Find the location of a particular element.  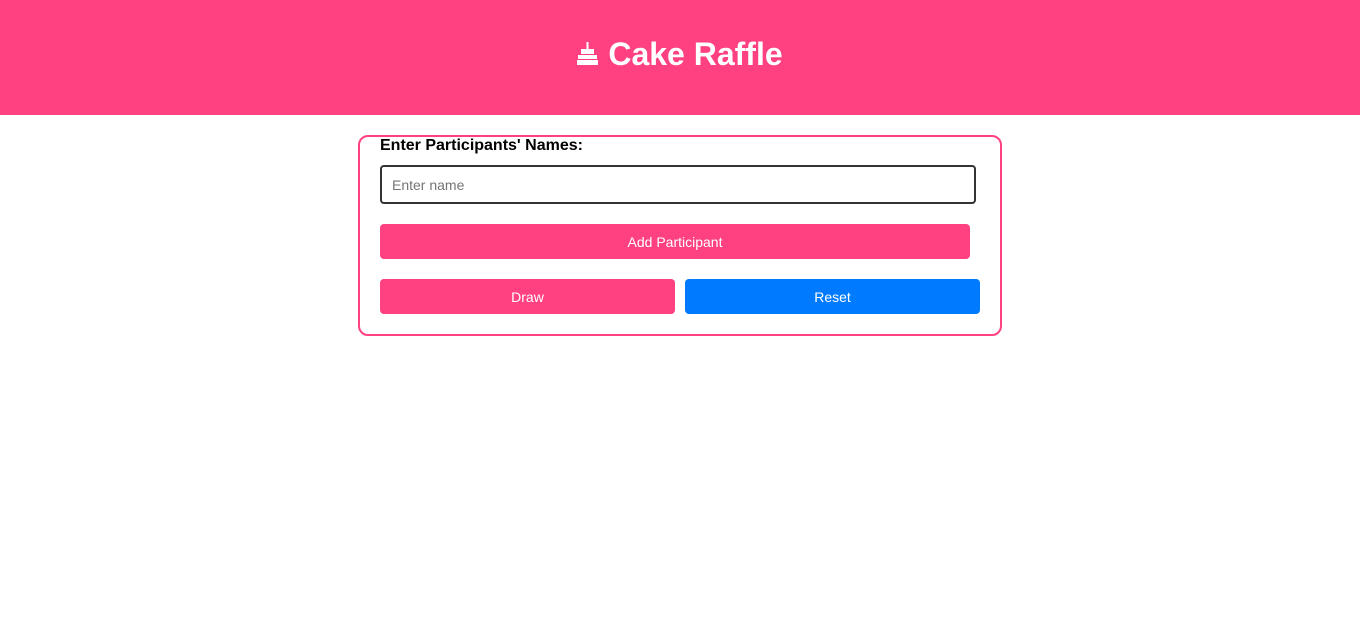

page-title: Cake Raffle is located at coordinates (680, 54).